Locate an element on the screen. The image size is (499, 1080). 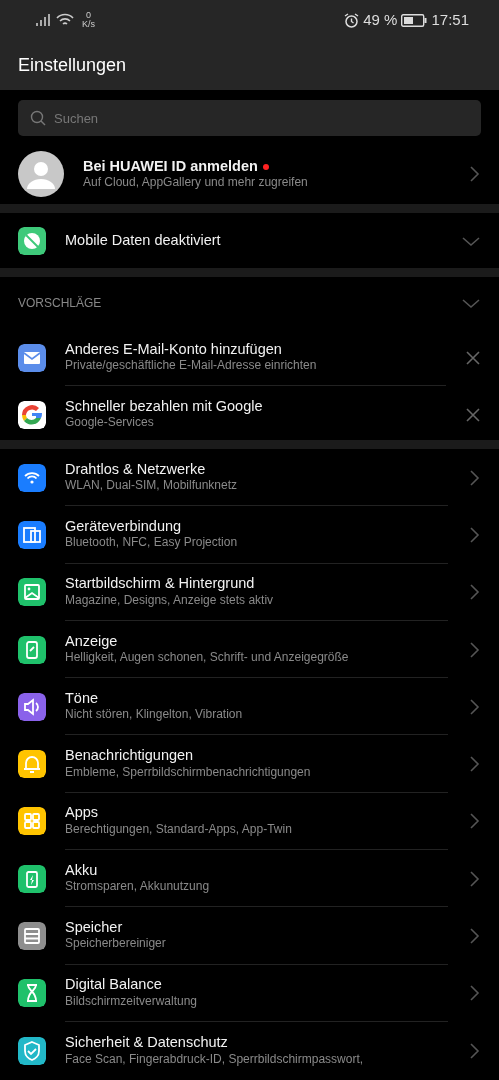
setting-title: Akku is located at coordinates (81, 869).